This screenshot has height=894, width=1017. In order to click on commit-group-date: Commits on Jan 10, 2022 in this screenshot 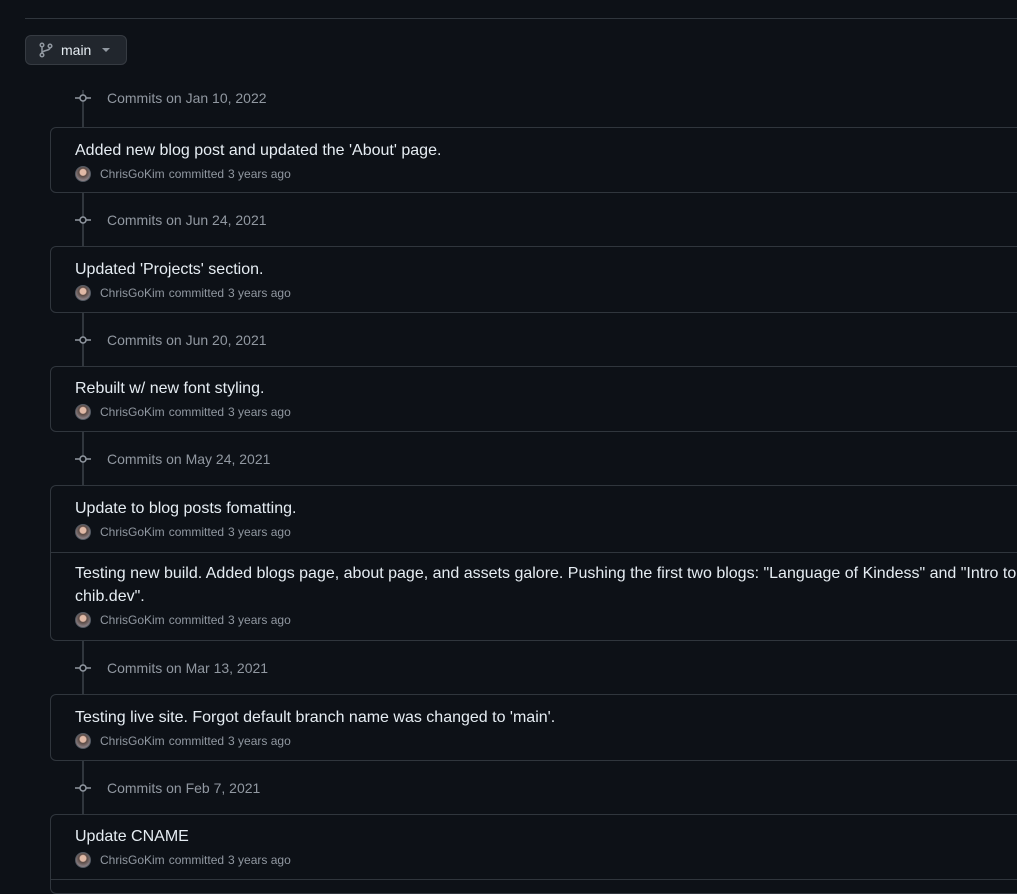, I will do `click(187, 98)`.